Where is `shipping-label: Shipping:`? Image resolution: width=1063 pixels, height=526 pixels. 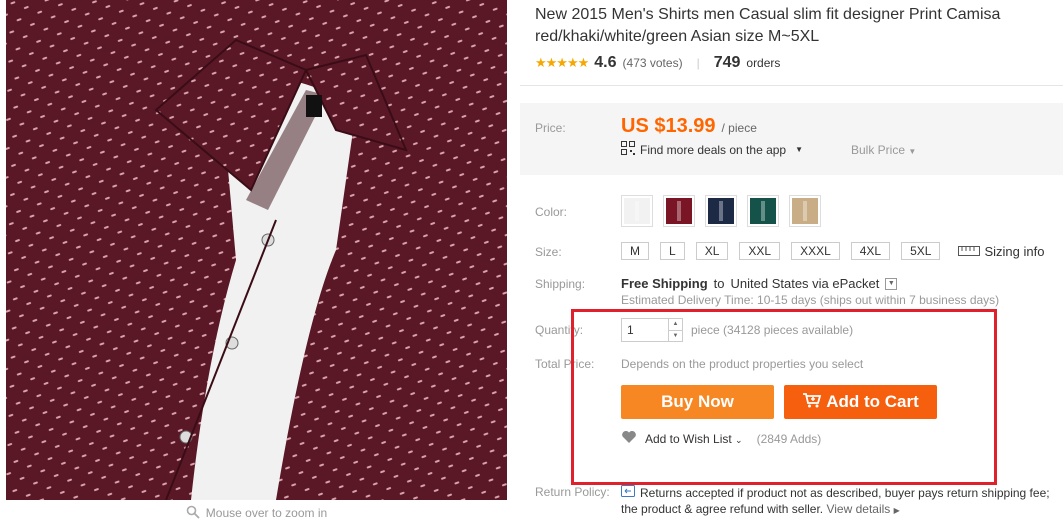
shipping-label: Shipping: is located at coordinates (560, 284).